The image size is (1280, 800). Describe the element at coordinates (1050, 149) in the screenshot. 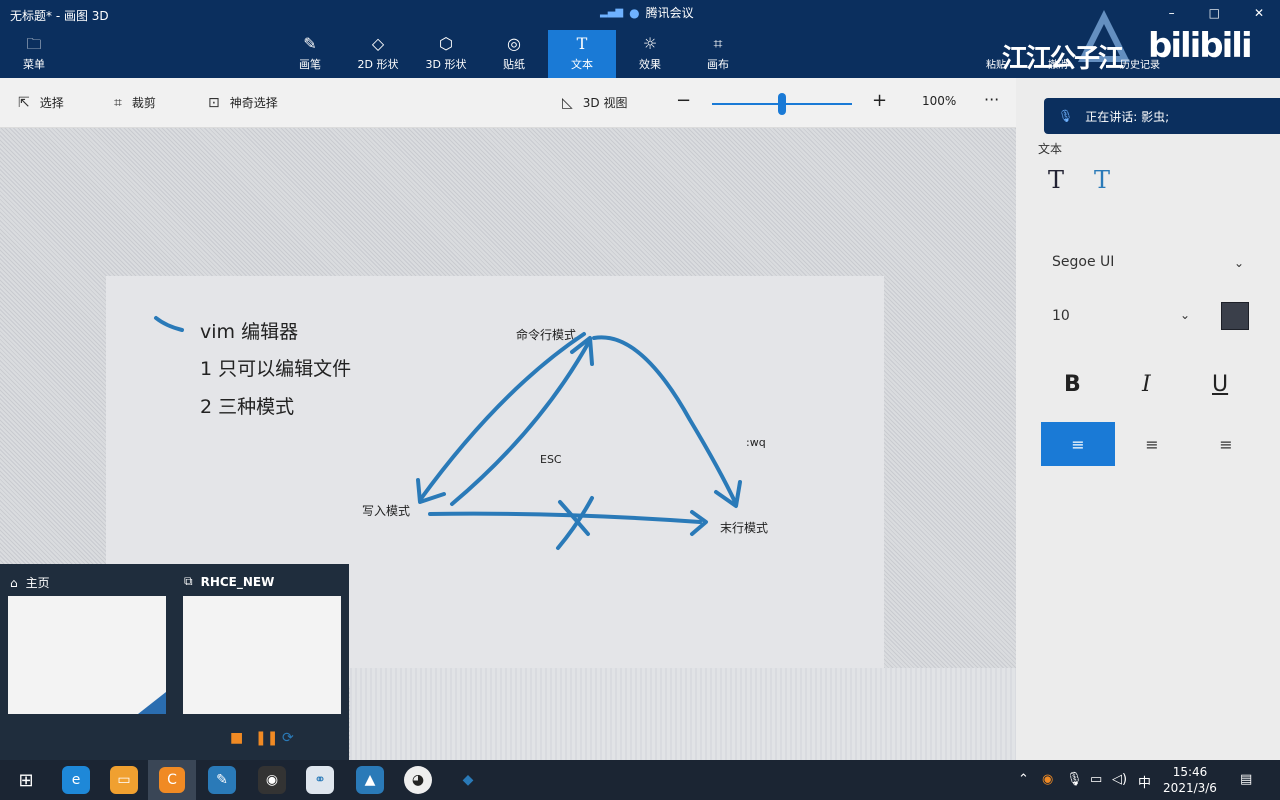

I see `panel-section-title: 文本` at that location.